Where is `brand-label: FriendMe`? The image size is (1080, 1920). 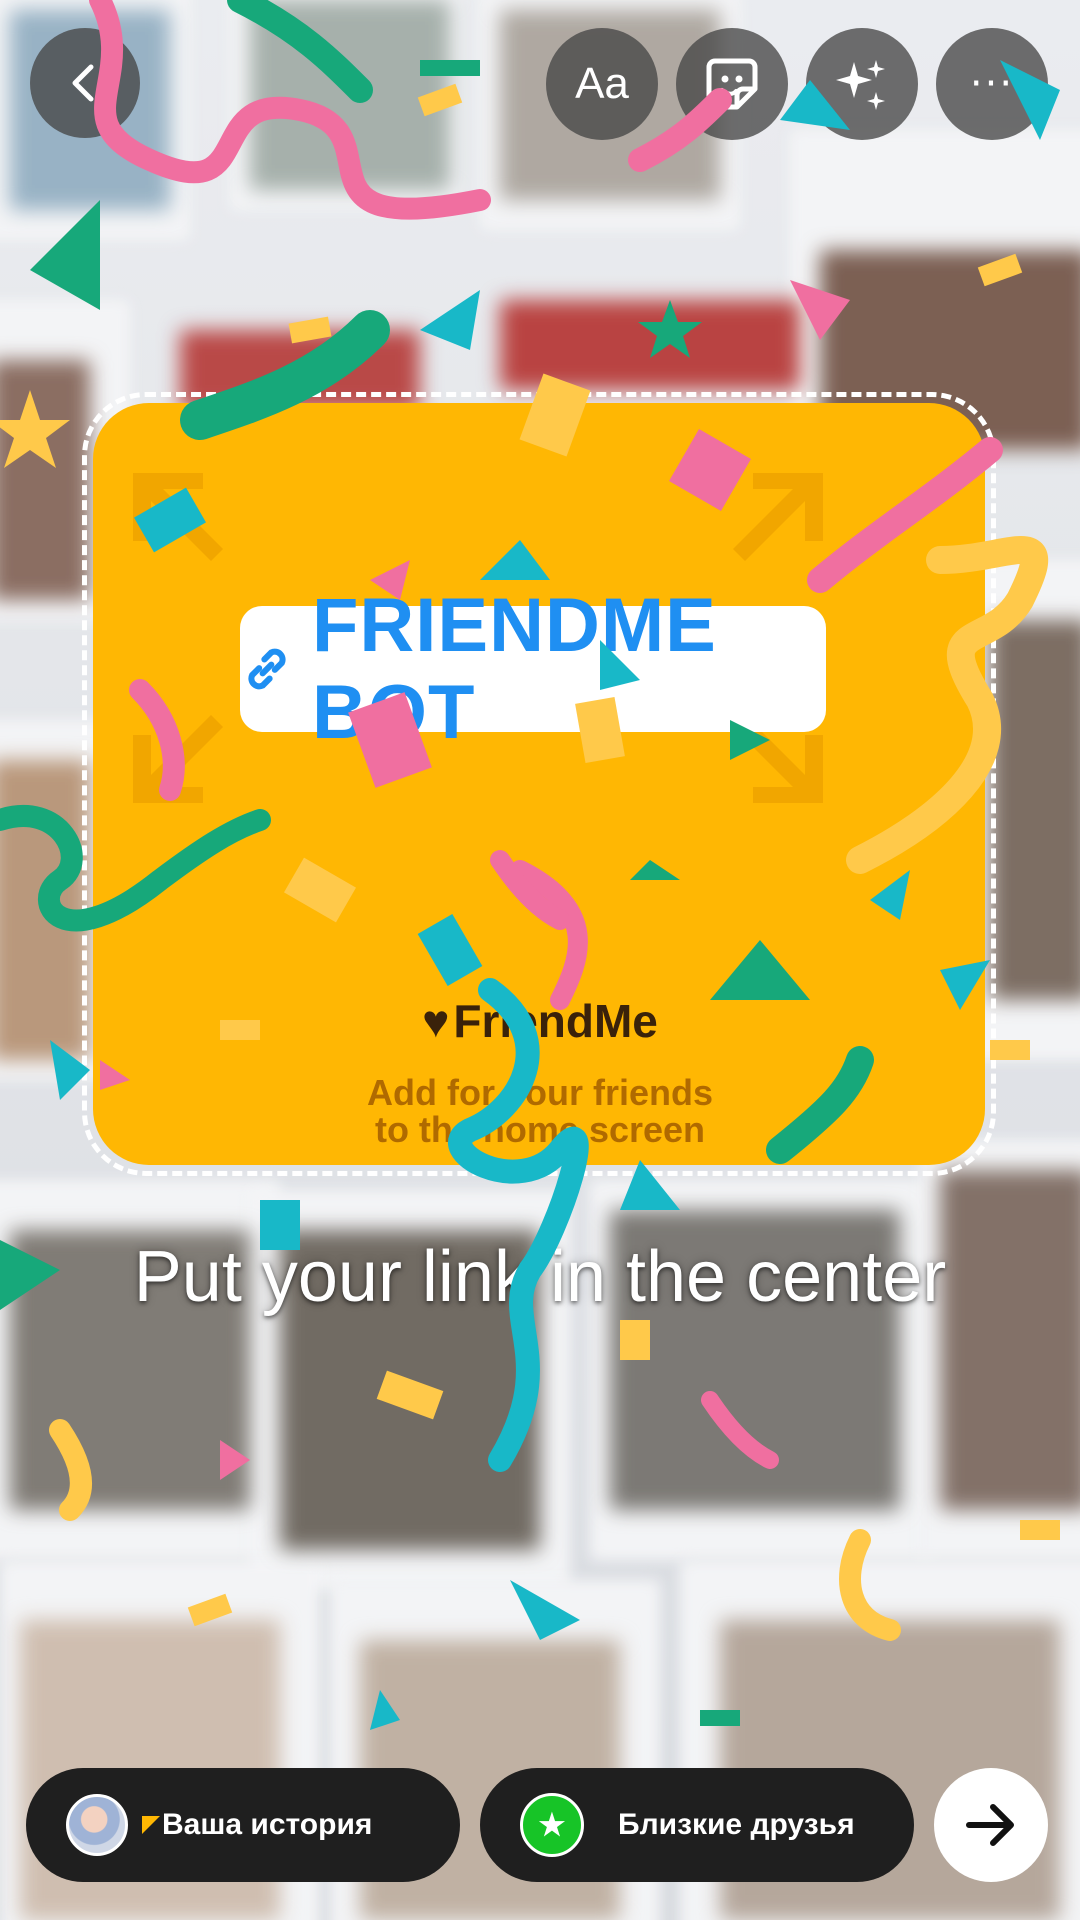 brand-label: FriendMe is located at coordinates (555, 1021).